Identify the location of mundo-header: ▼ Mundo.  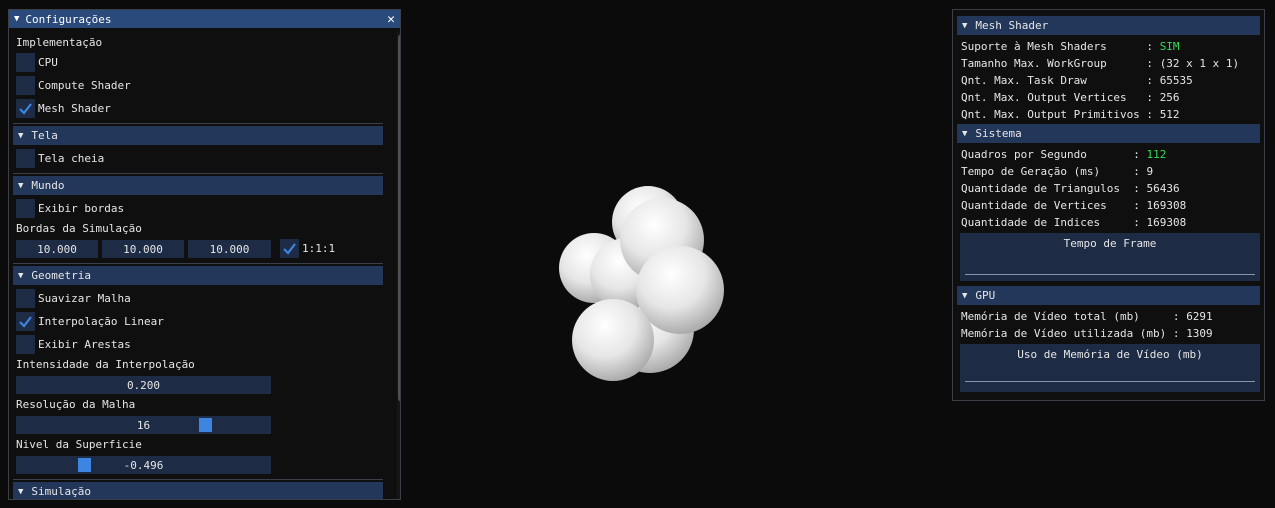
(198, 185).